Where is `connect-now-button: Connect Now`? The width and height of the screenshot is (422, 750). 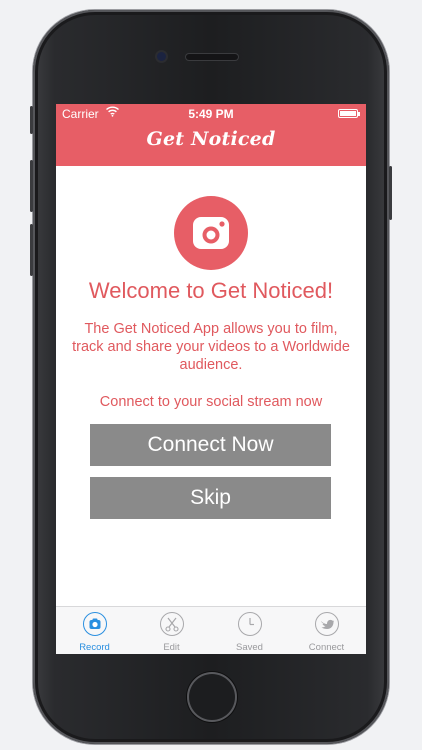 connect-now-button: Connect Now is located at coordinates (210, 445).